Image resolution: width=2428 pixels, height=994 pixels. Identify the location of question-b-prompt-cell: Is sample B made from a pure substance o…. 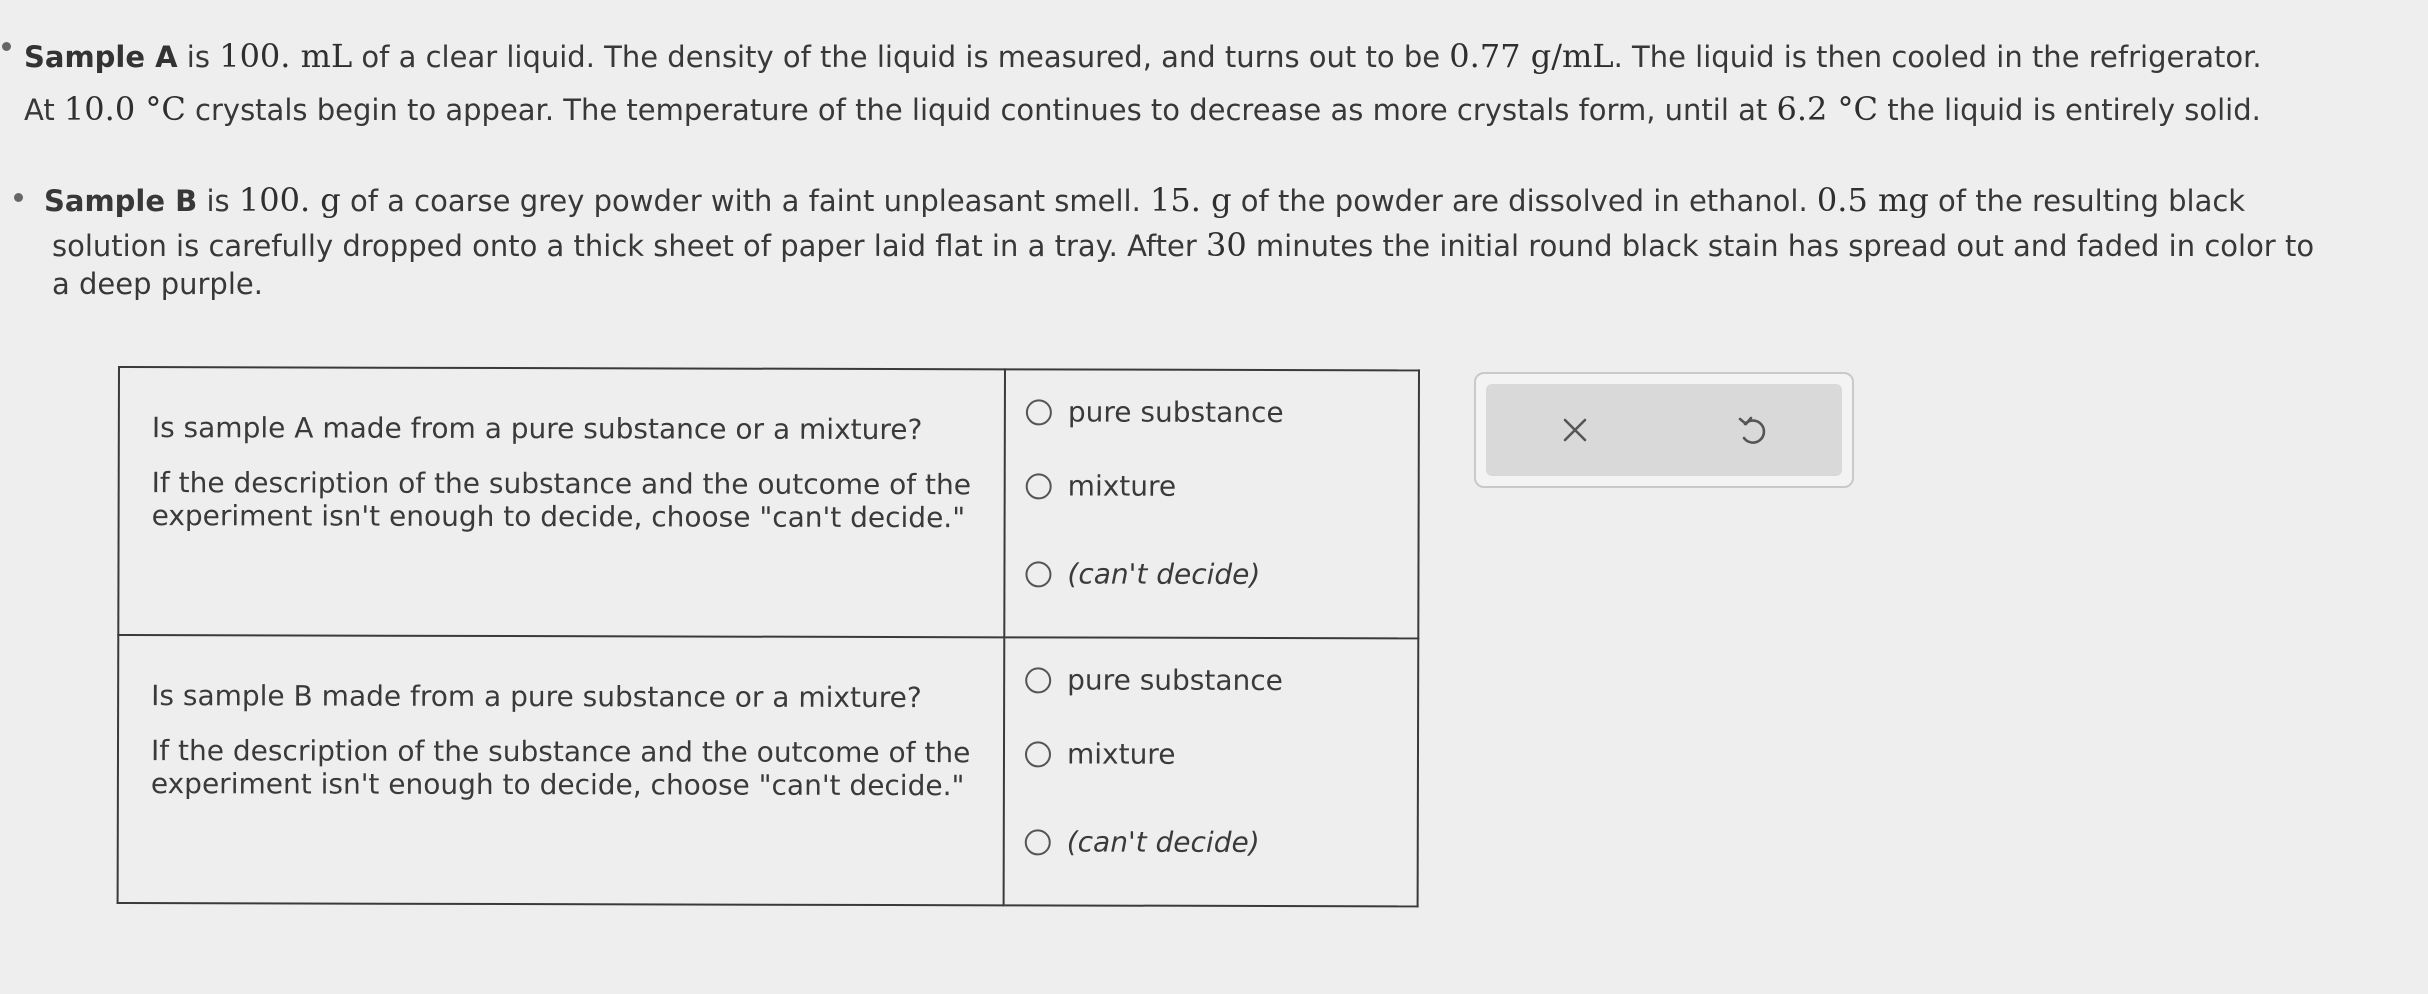
(561, 770).